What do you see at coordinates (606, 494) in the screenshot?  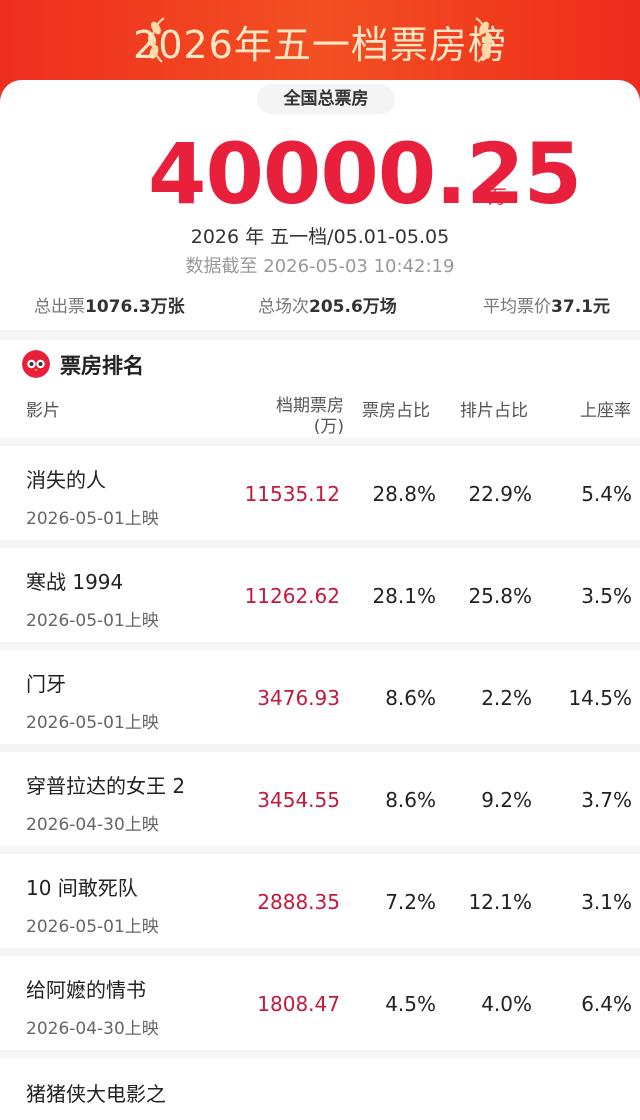 I see `film-occupancy: 5.4%` at bounding box center [606, 494].